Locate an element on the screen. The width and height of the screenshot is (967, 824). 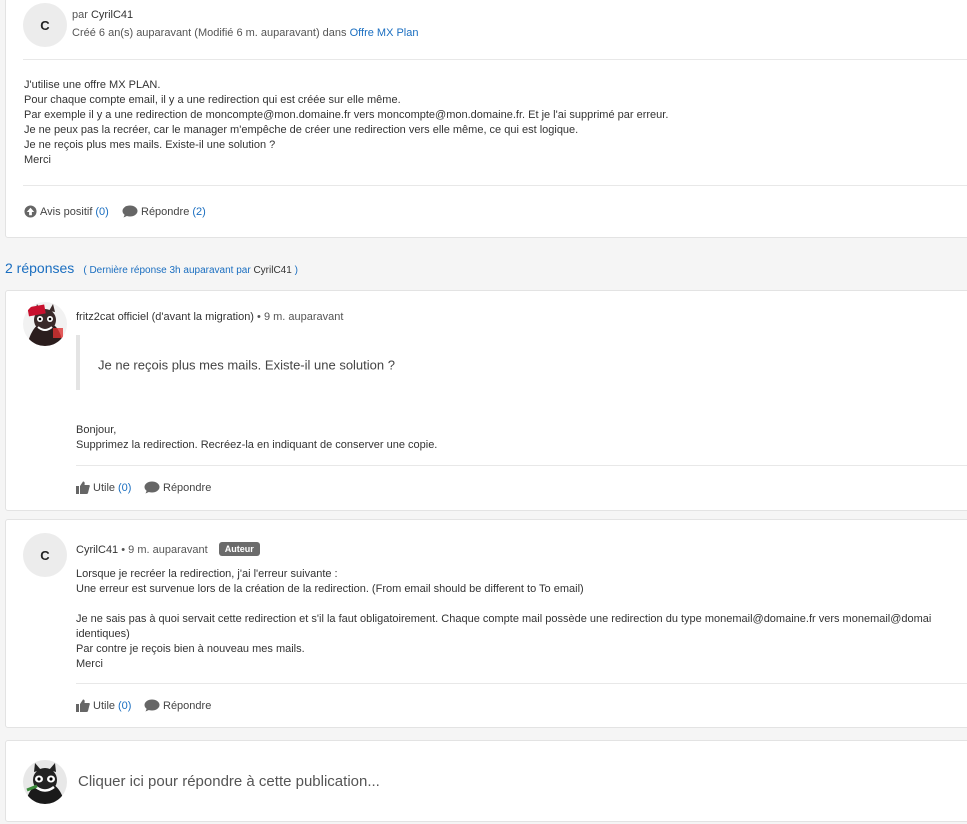
by-prefix: par is located at coordinates (80, 15).